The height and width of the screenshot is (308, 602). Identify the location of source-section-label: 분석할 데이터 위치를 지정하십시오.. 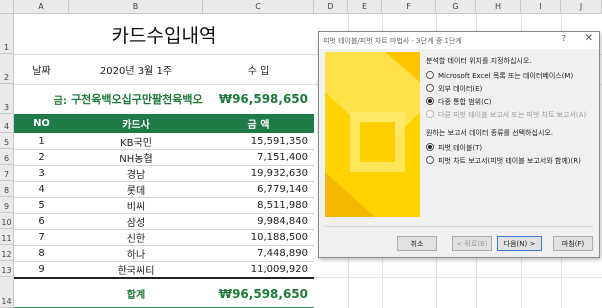
(479, 61).